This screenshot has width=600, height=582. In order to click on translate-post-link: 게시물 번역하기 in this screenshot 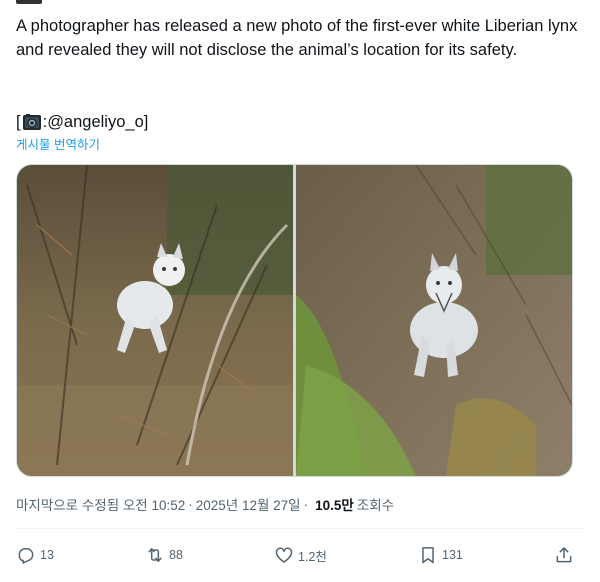, I will do `click(58, 143)`.